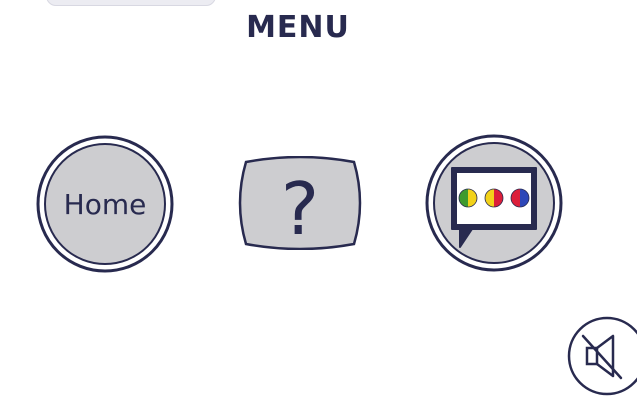  What do you see at coordinates (131, 3) in the screenshot?
I see `top-tab` at bounding box center [131, 3].